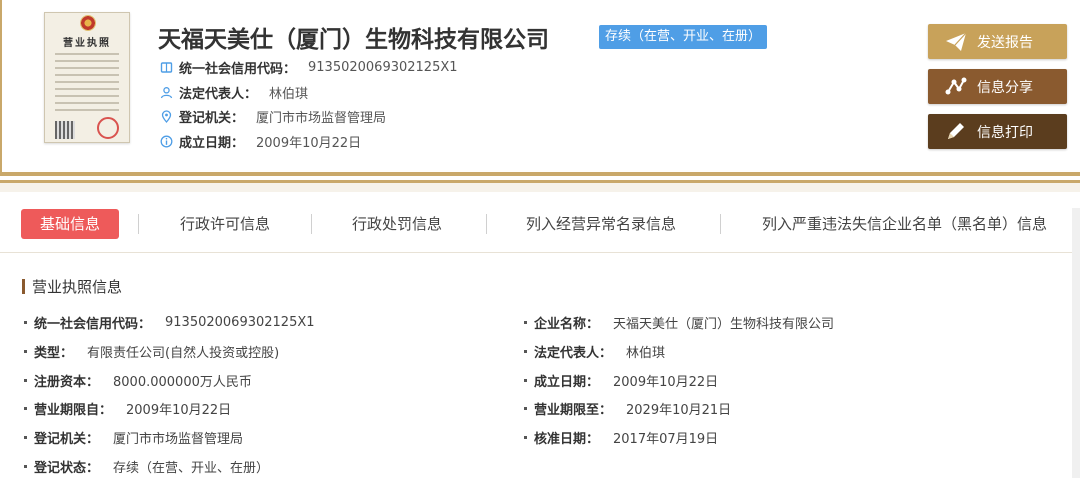  What do you see at coordinates (87, 43) in the screenshot?
I see `license-title: 营业执照` at bounding box center [87, 43].